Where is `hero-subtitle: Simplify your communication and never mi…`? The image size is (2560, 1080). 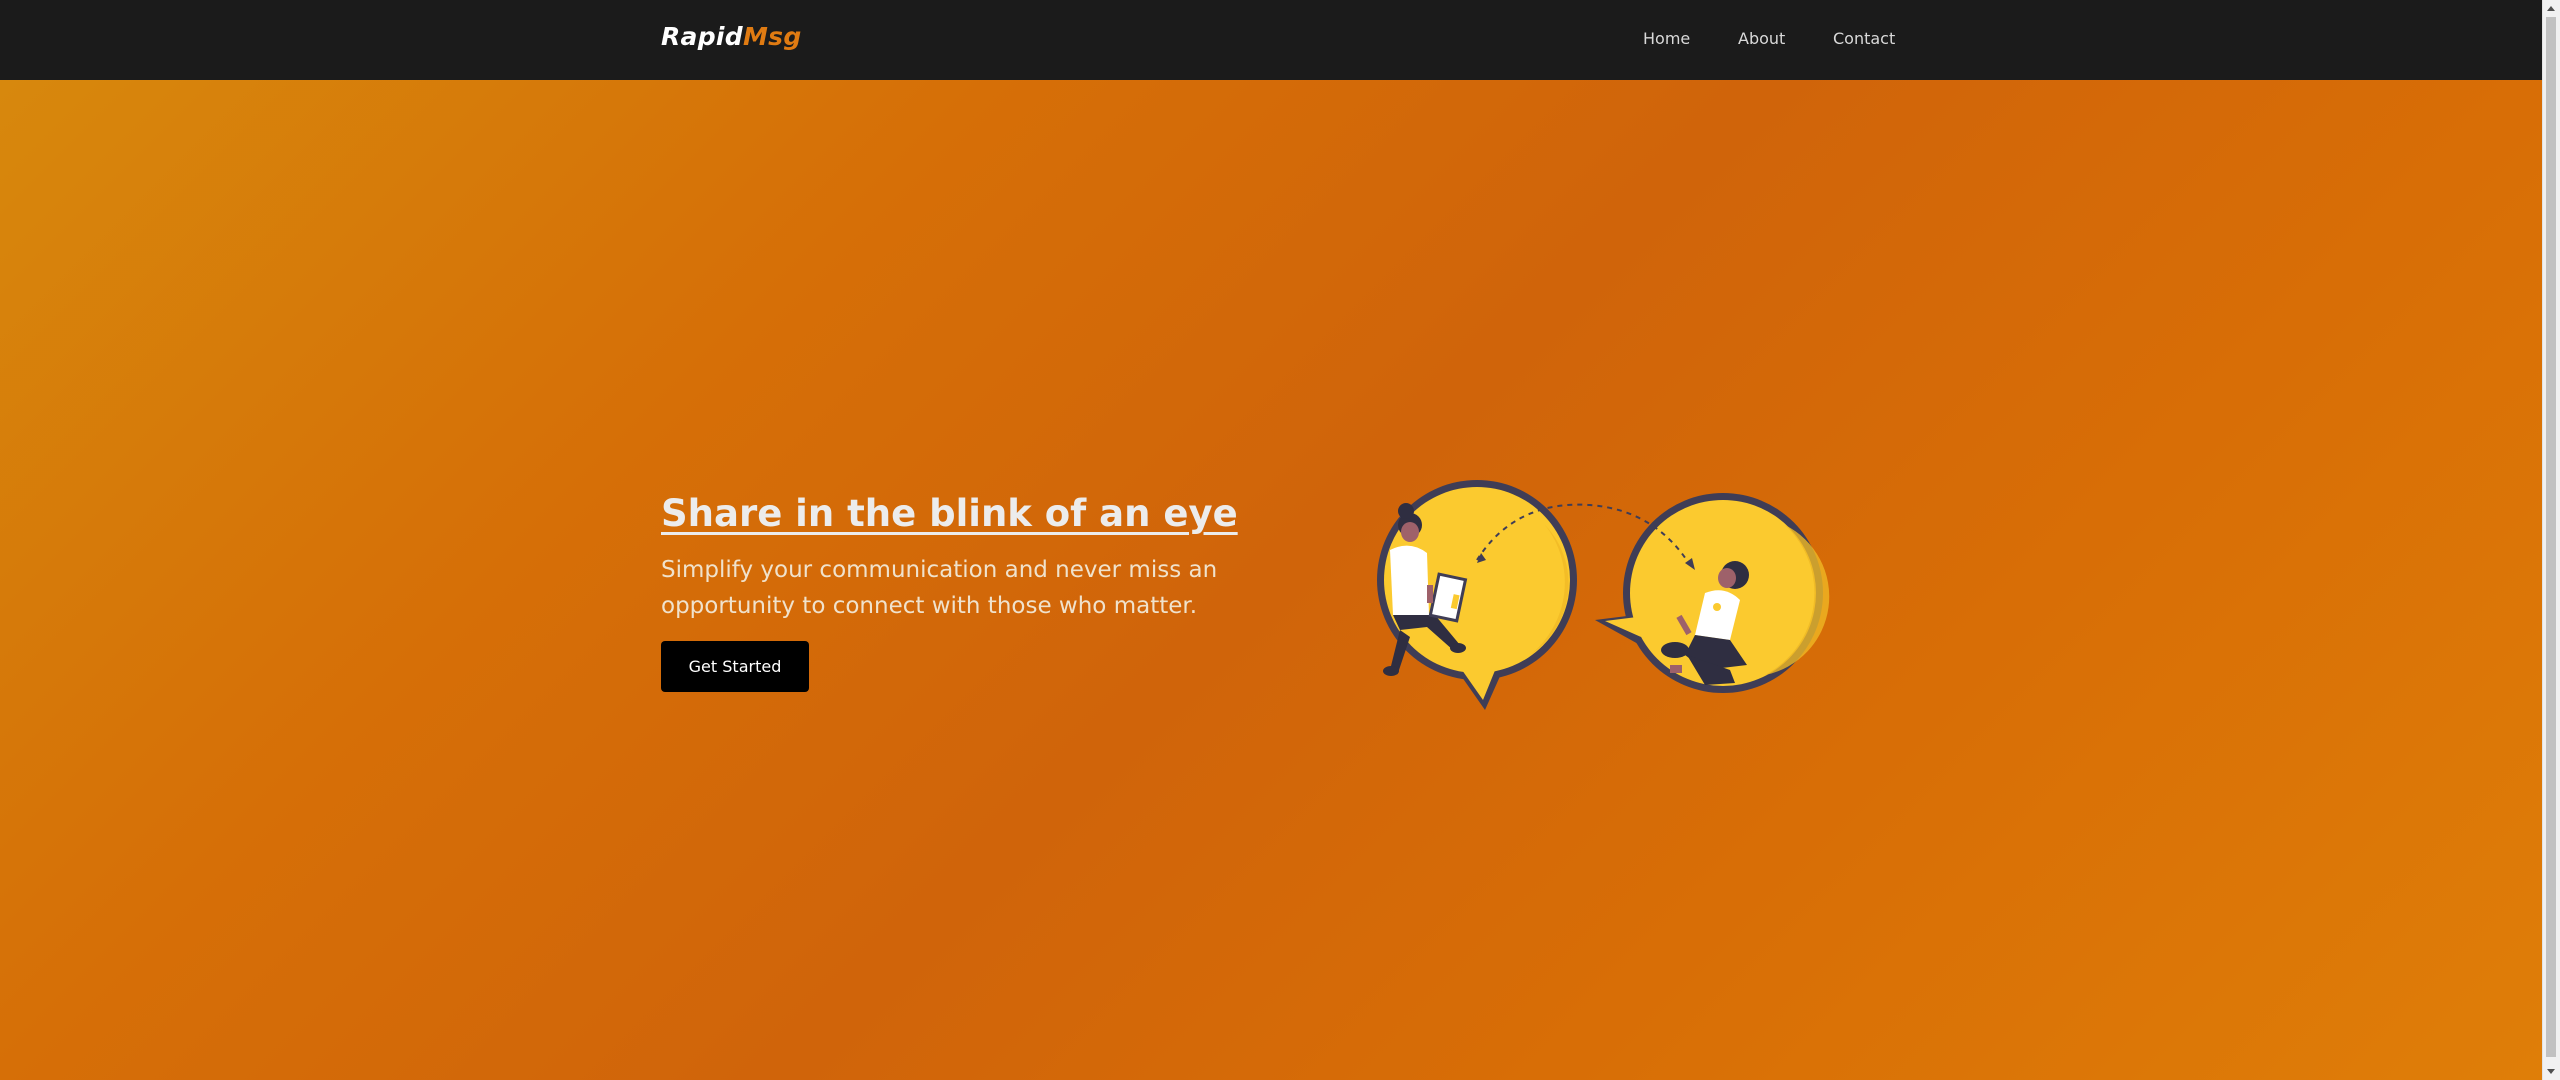
hero-subtitle: Simplify your communication and never mi… is located at coordinates (939, 588).